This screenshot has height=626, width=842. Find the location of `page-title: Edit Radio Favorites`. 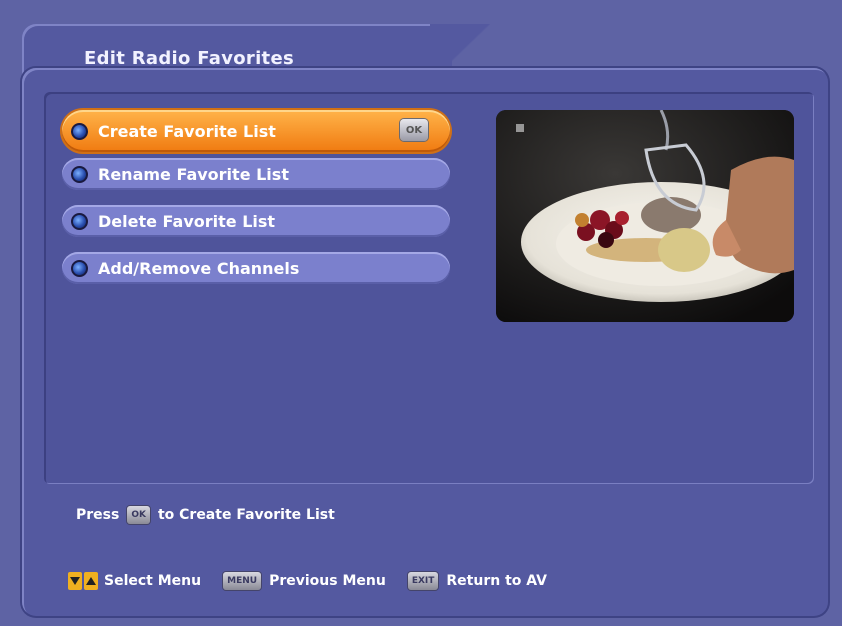

page-title: Edit Radio Favorites is located at coordinates (189, 58).